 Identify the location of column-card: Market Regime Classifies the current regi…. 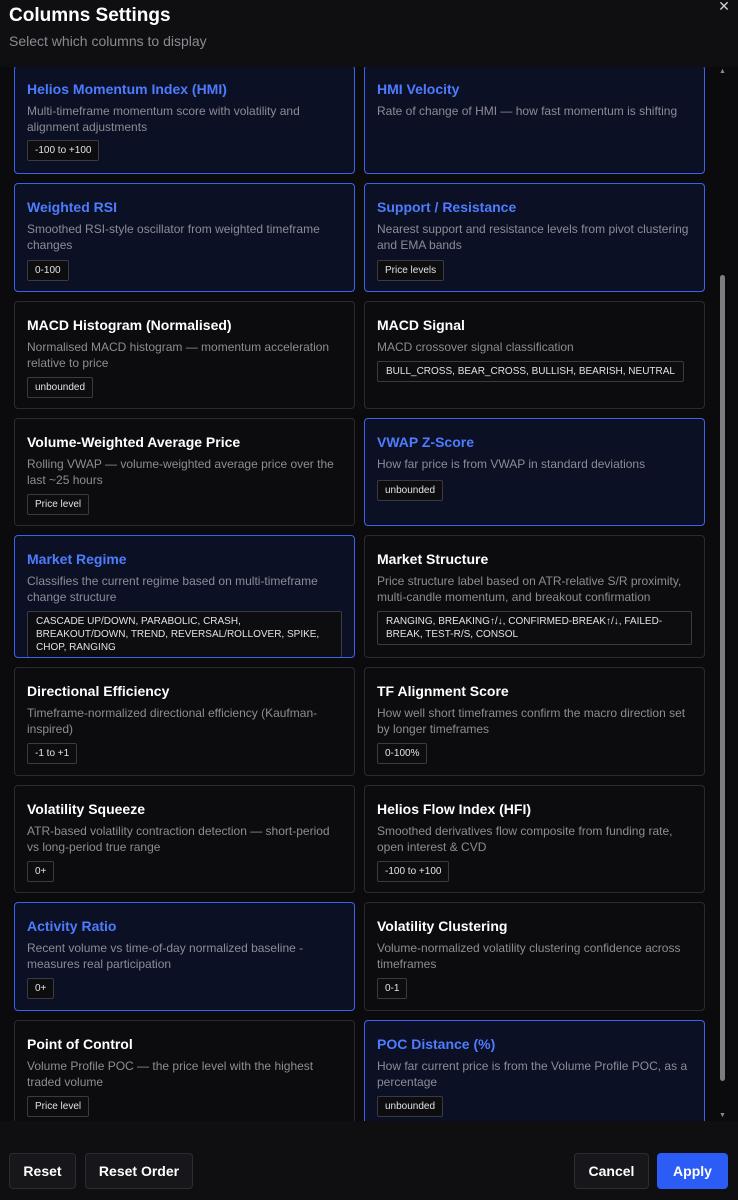
(184, 596).